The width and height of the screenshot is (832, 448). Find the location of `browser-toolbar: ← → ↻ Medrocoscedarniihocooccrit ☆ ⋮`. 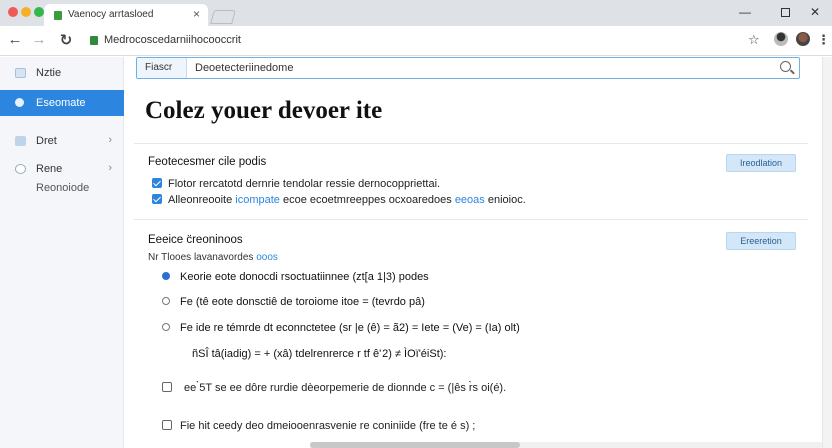

browser-toolbar: ← → ↻ Medrocoscedarniihocooccrit ☆ ⋮ is located at coordinates (416, 41).